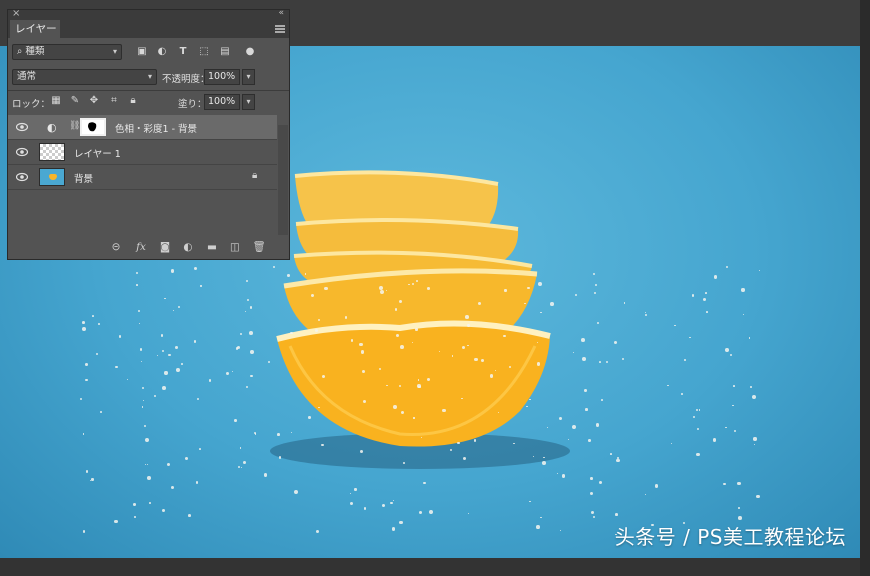 Image resolution: width=870 pixels, height=576 pixels. I want to click on add-mask-icon: ◙, so click(165, 247).